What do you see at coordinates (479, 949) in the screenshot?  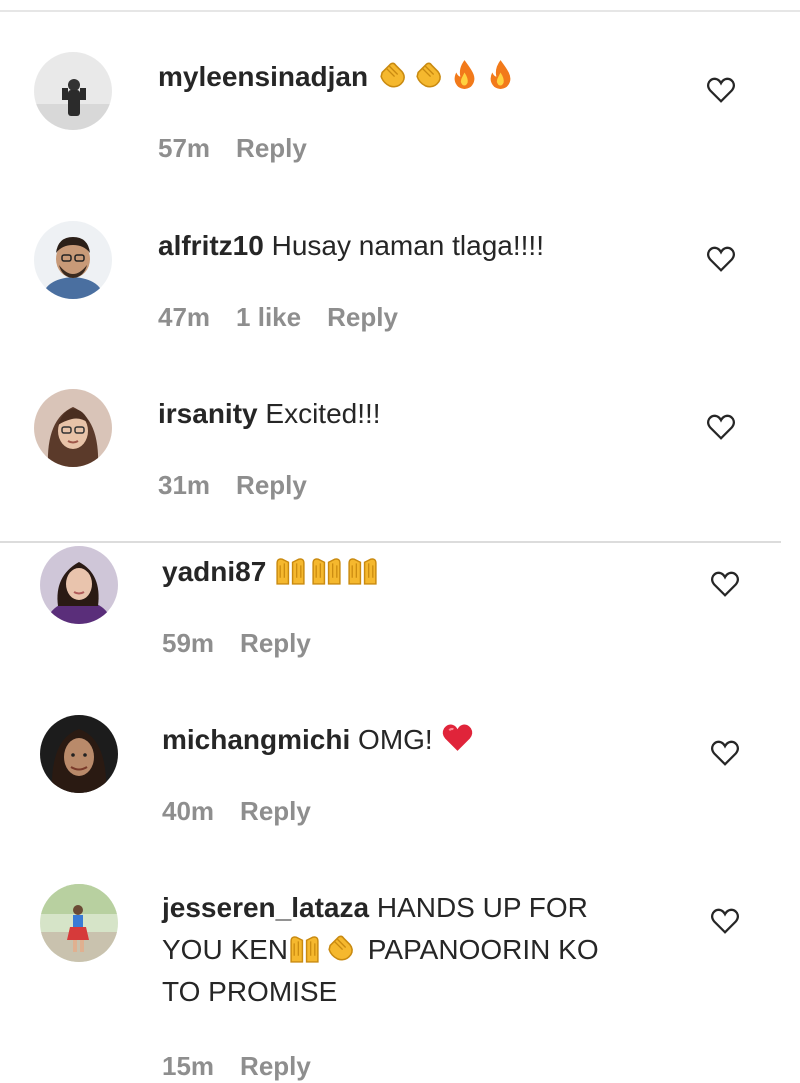 I see `comment-body: PAPANOORIN KO` at bounding box center [479, 949].